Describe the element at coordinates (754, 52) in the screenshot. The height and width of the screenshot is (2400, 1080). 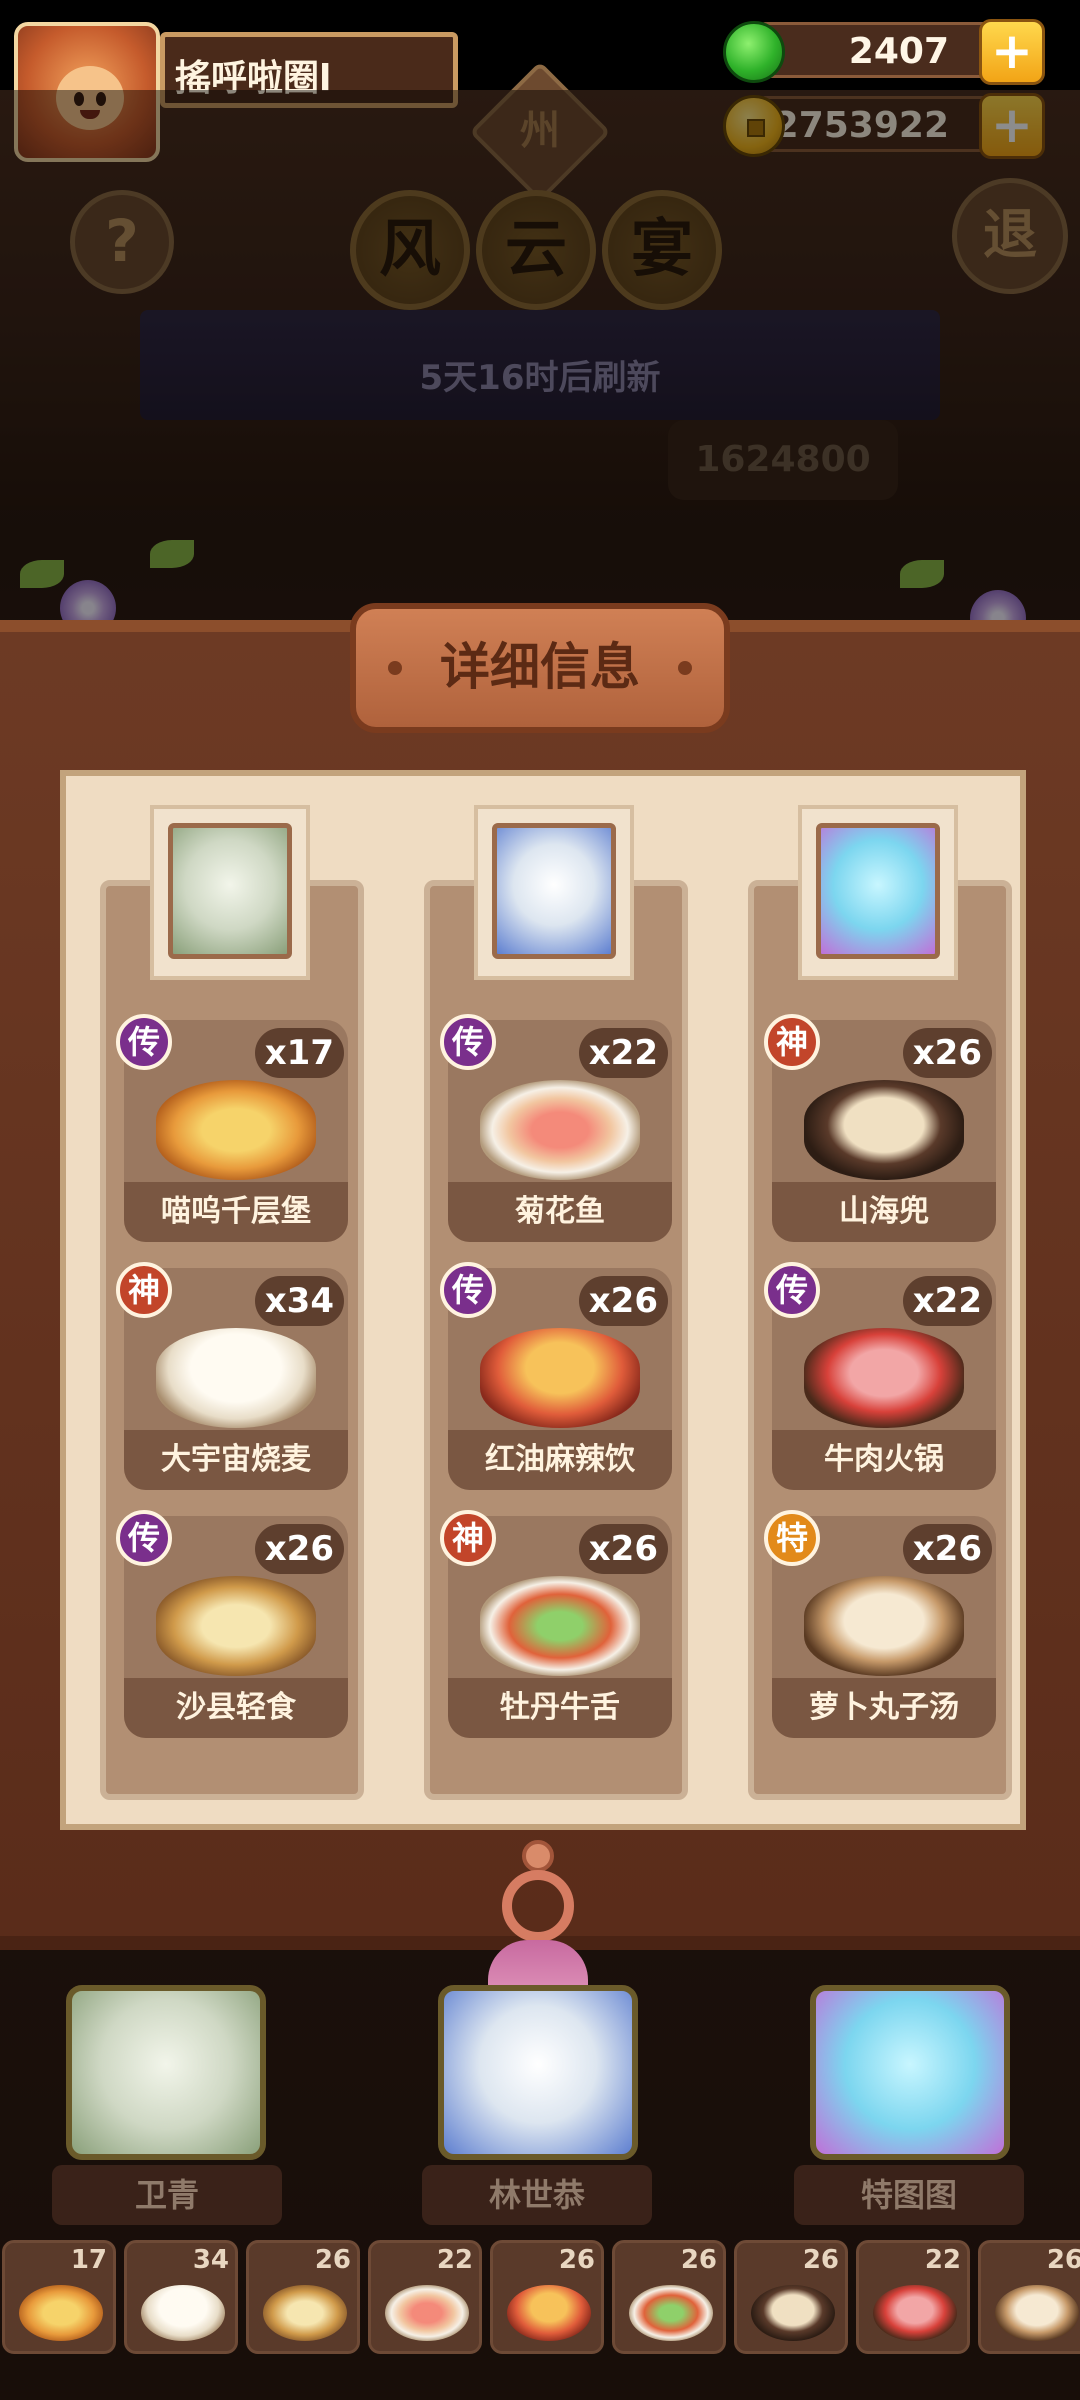
I see `jade-icon` at that location.